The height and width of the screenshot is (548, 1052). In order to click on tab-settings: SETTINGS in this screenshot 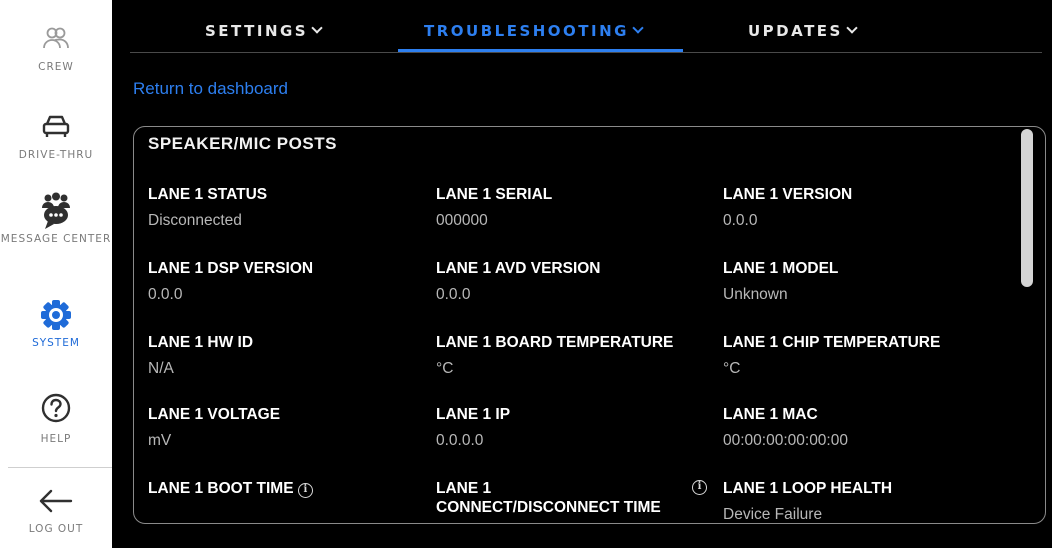, I will do `click(264, 31)`.